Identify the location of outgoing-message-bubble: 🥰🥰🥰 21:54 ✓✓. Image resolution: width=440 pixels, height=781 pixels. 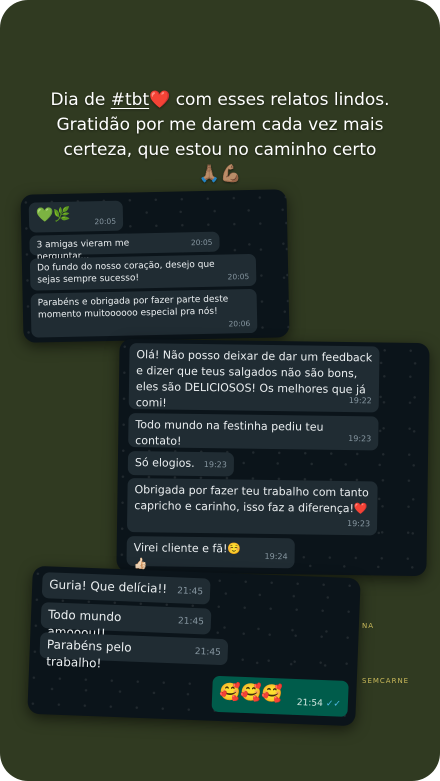
(280, 696).